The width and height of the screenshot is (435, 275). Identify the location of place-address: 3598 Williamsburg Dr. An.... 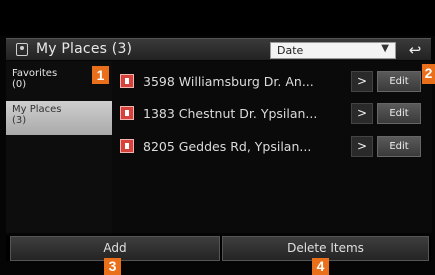
(228, 81).